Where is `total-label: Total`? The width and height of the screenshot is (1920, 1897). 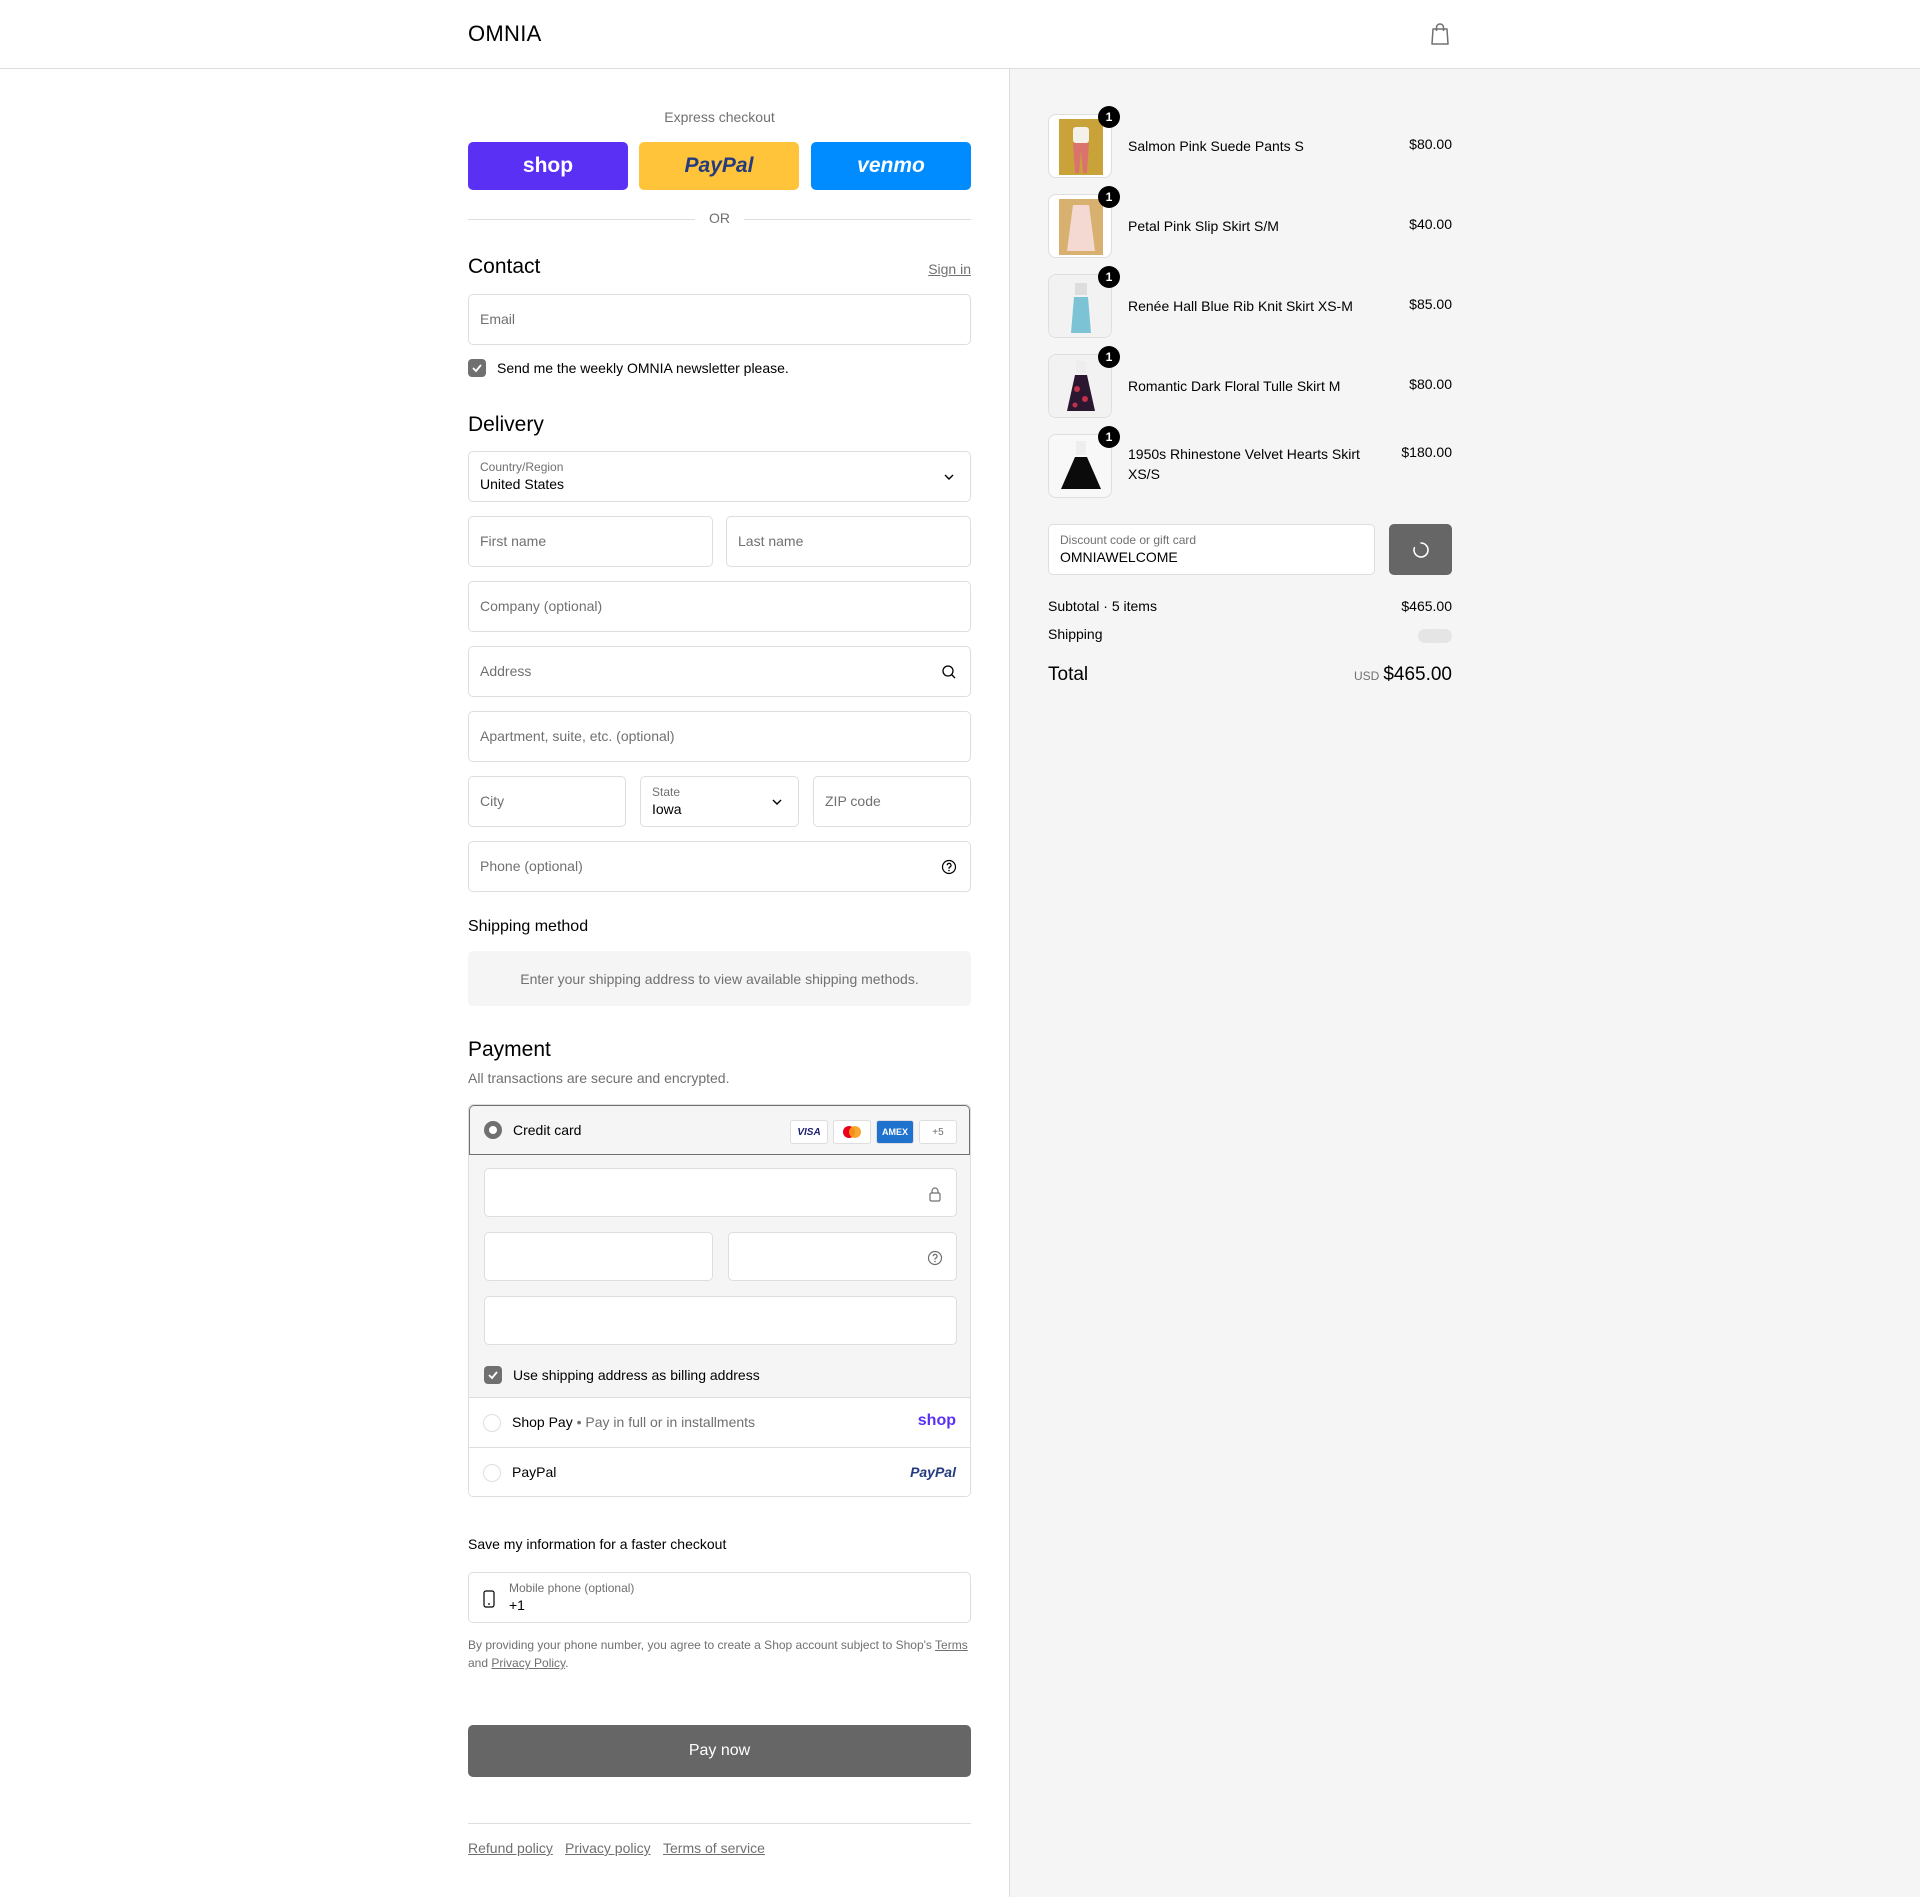 total-label: Total is located at coordinates (1068, 674).